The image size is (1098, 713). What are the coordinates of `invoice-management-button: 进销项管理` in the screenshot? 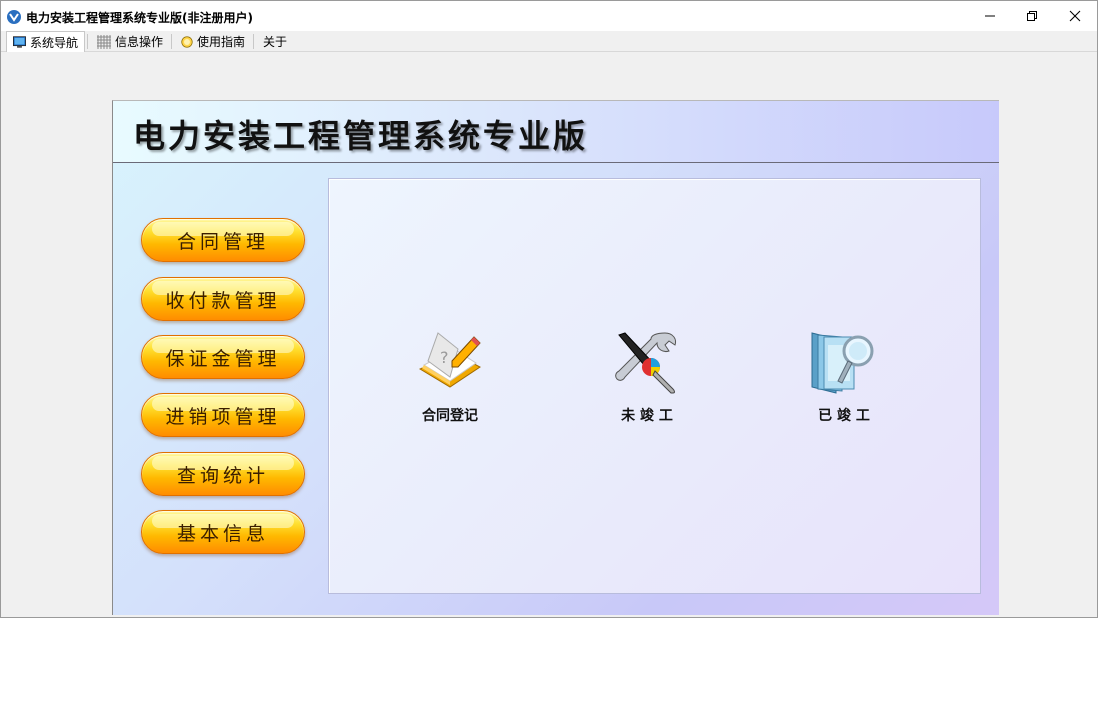 It's located at (223, 415).